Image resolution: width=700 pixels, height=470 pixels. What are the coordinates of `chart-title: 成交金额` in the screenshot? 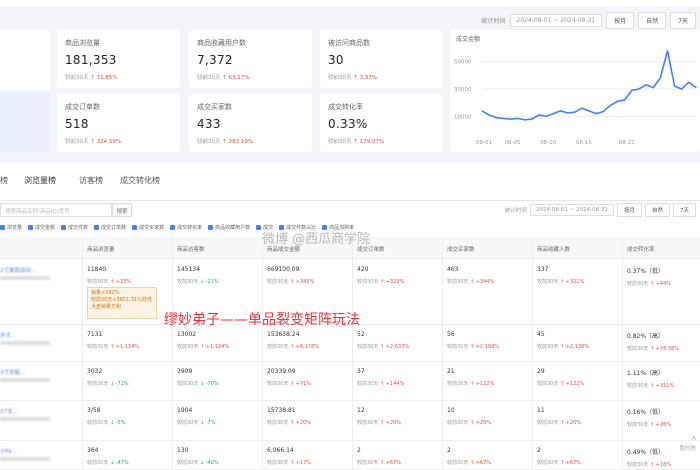 It's located at (468, 39).